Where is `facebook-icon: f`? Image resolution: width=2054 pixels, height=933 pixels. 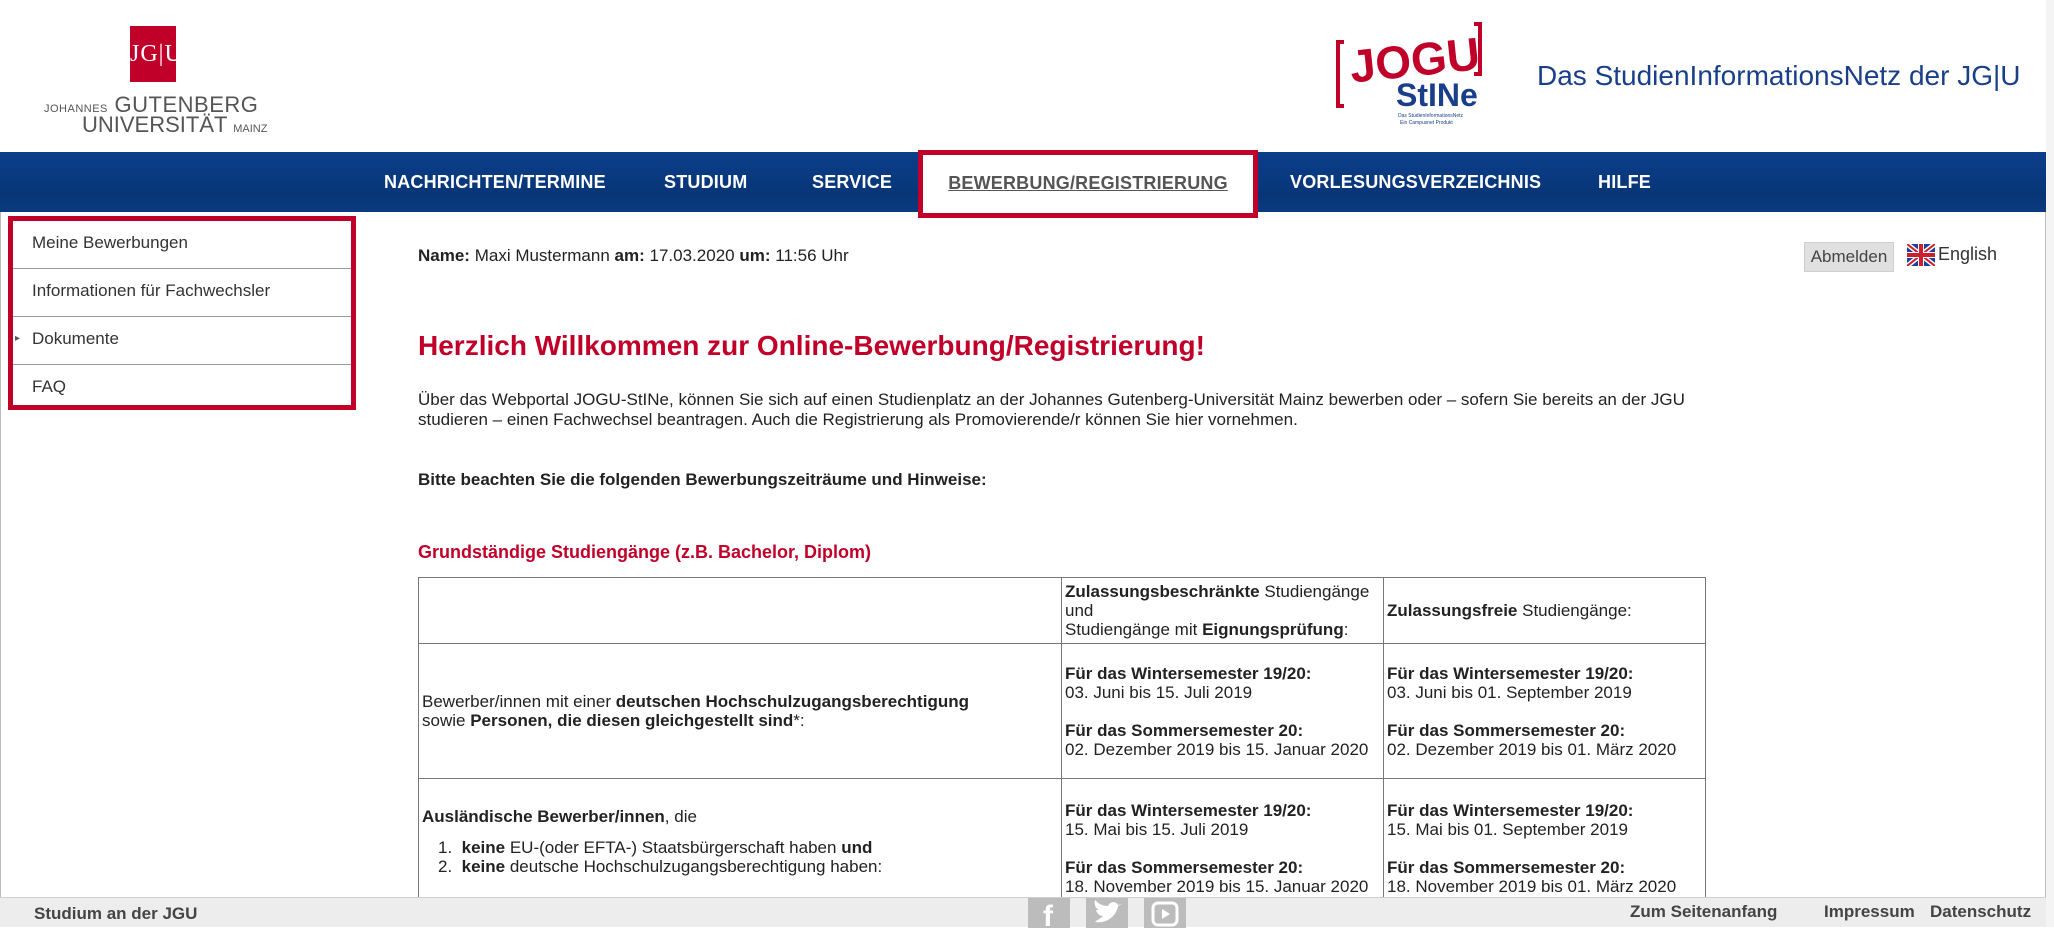 facebook-icon: f is located at coordinates (1049, 915).